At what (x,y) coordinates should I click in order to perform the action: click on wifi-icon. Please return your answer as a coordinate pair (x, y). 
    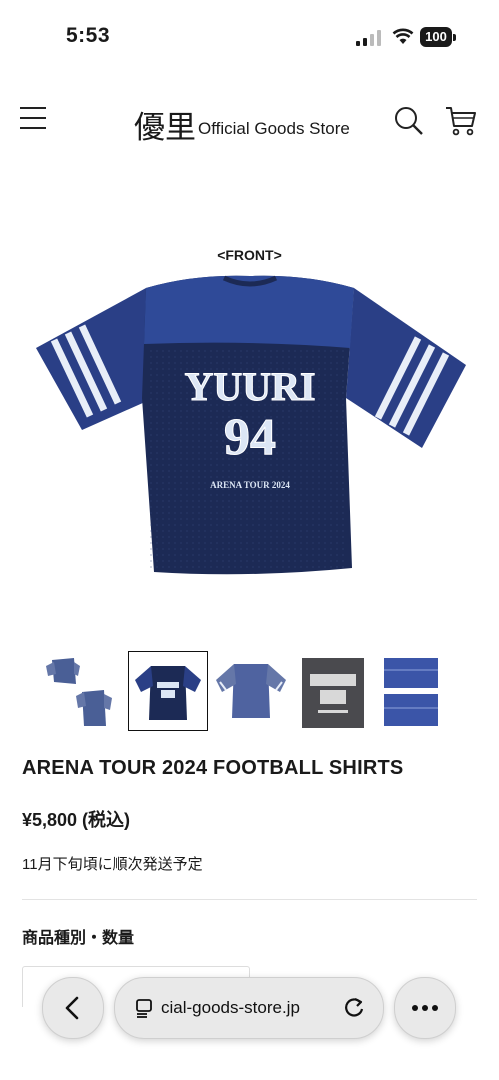
    Looking at the image, I should click on (403, 36).